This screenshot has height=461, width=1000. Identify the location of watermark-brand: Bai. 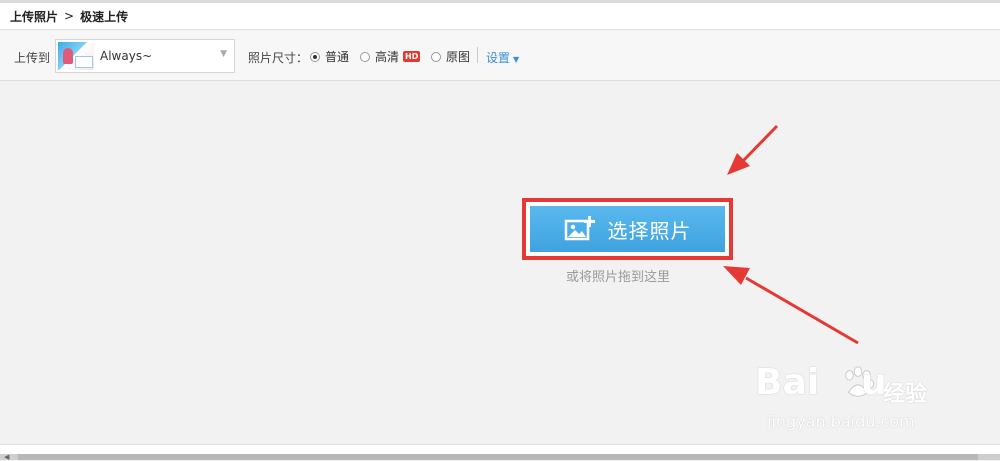
(787, 382).